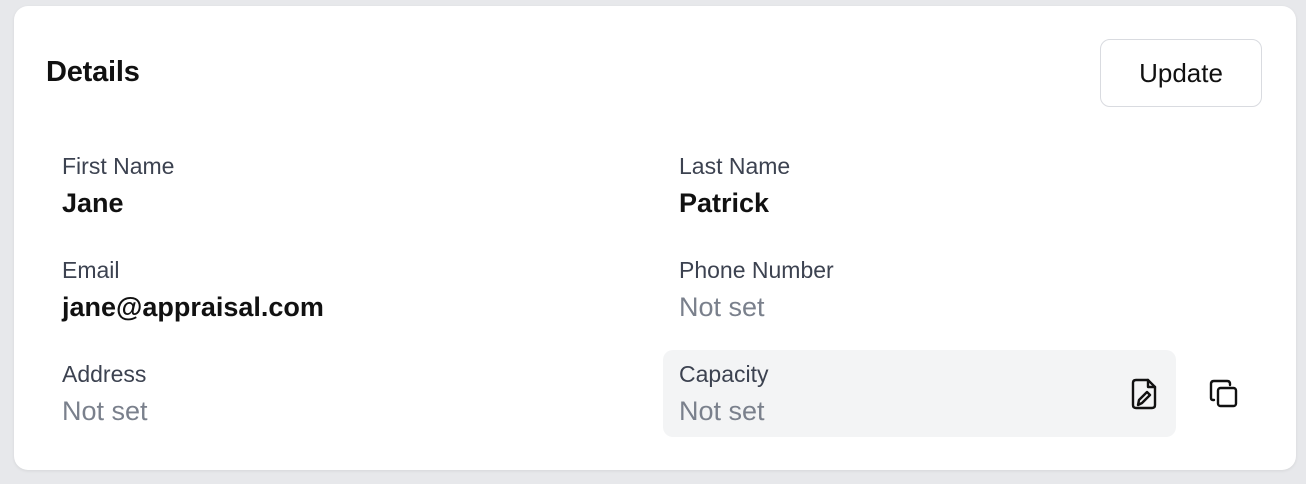  What do you see at coordinates (118, 186) in the screenshot?
I see `first-name-field: First Name Jane` at bounding box center [118, 186].